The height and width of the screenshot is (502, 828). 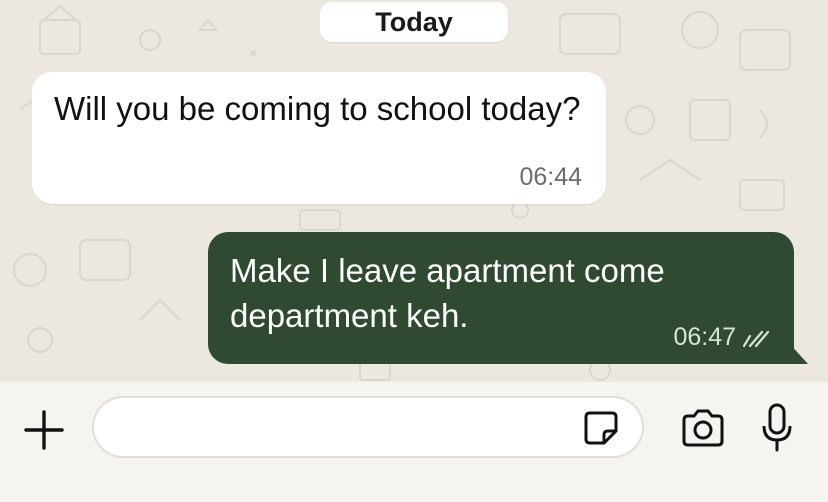 What do you see at coordinates (414, 22) in the screenshot?
I see `date-chip: Today` at bounding box center [414, 22].